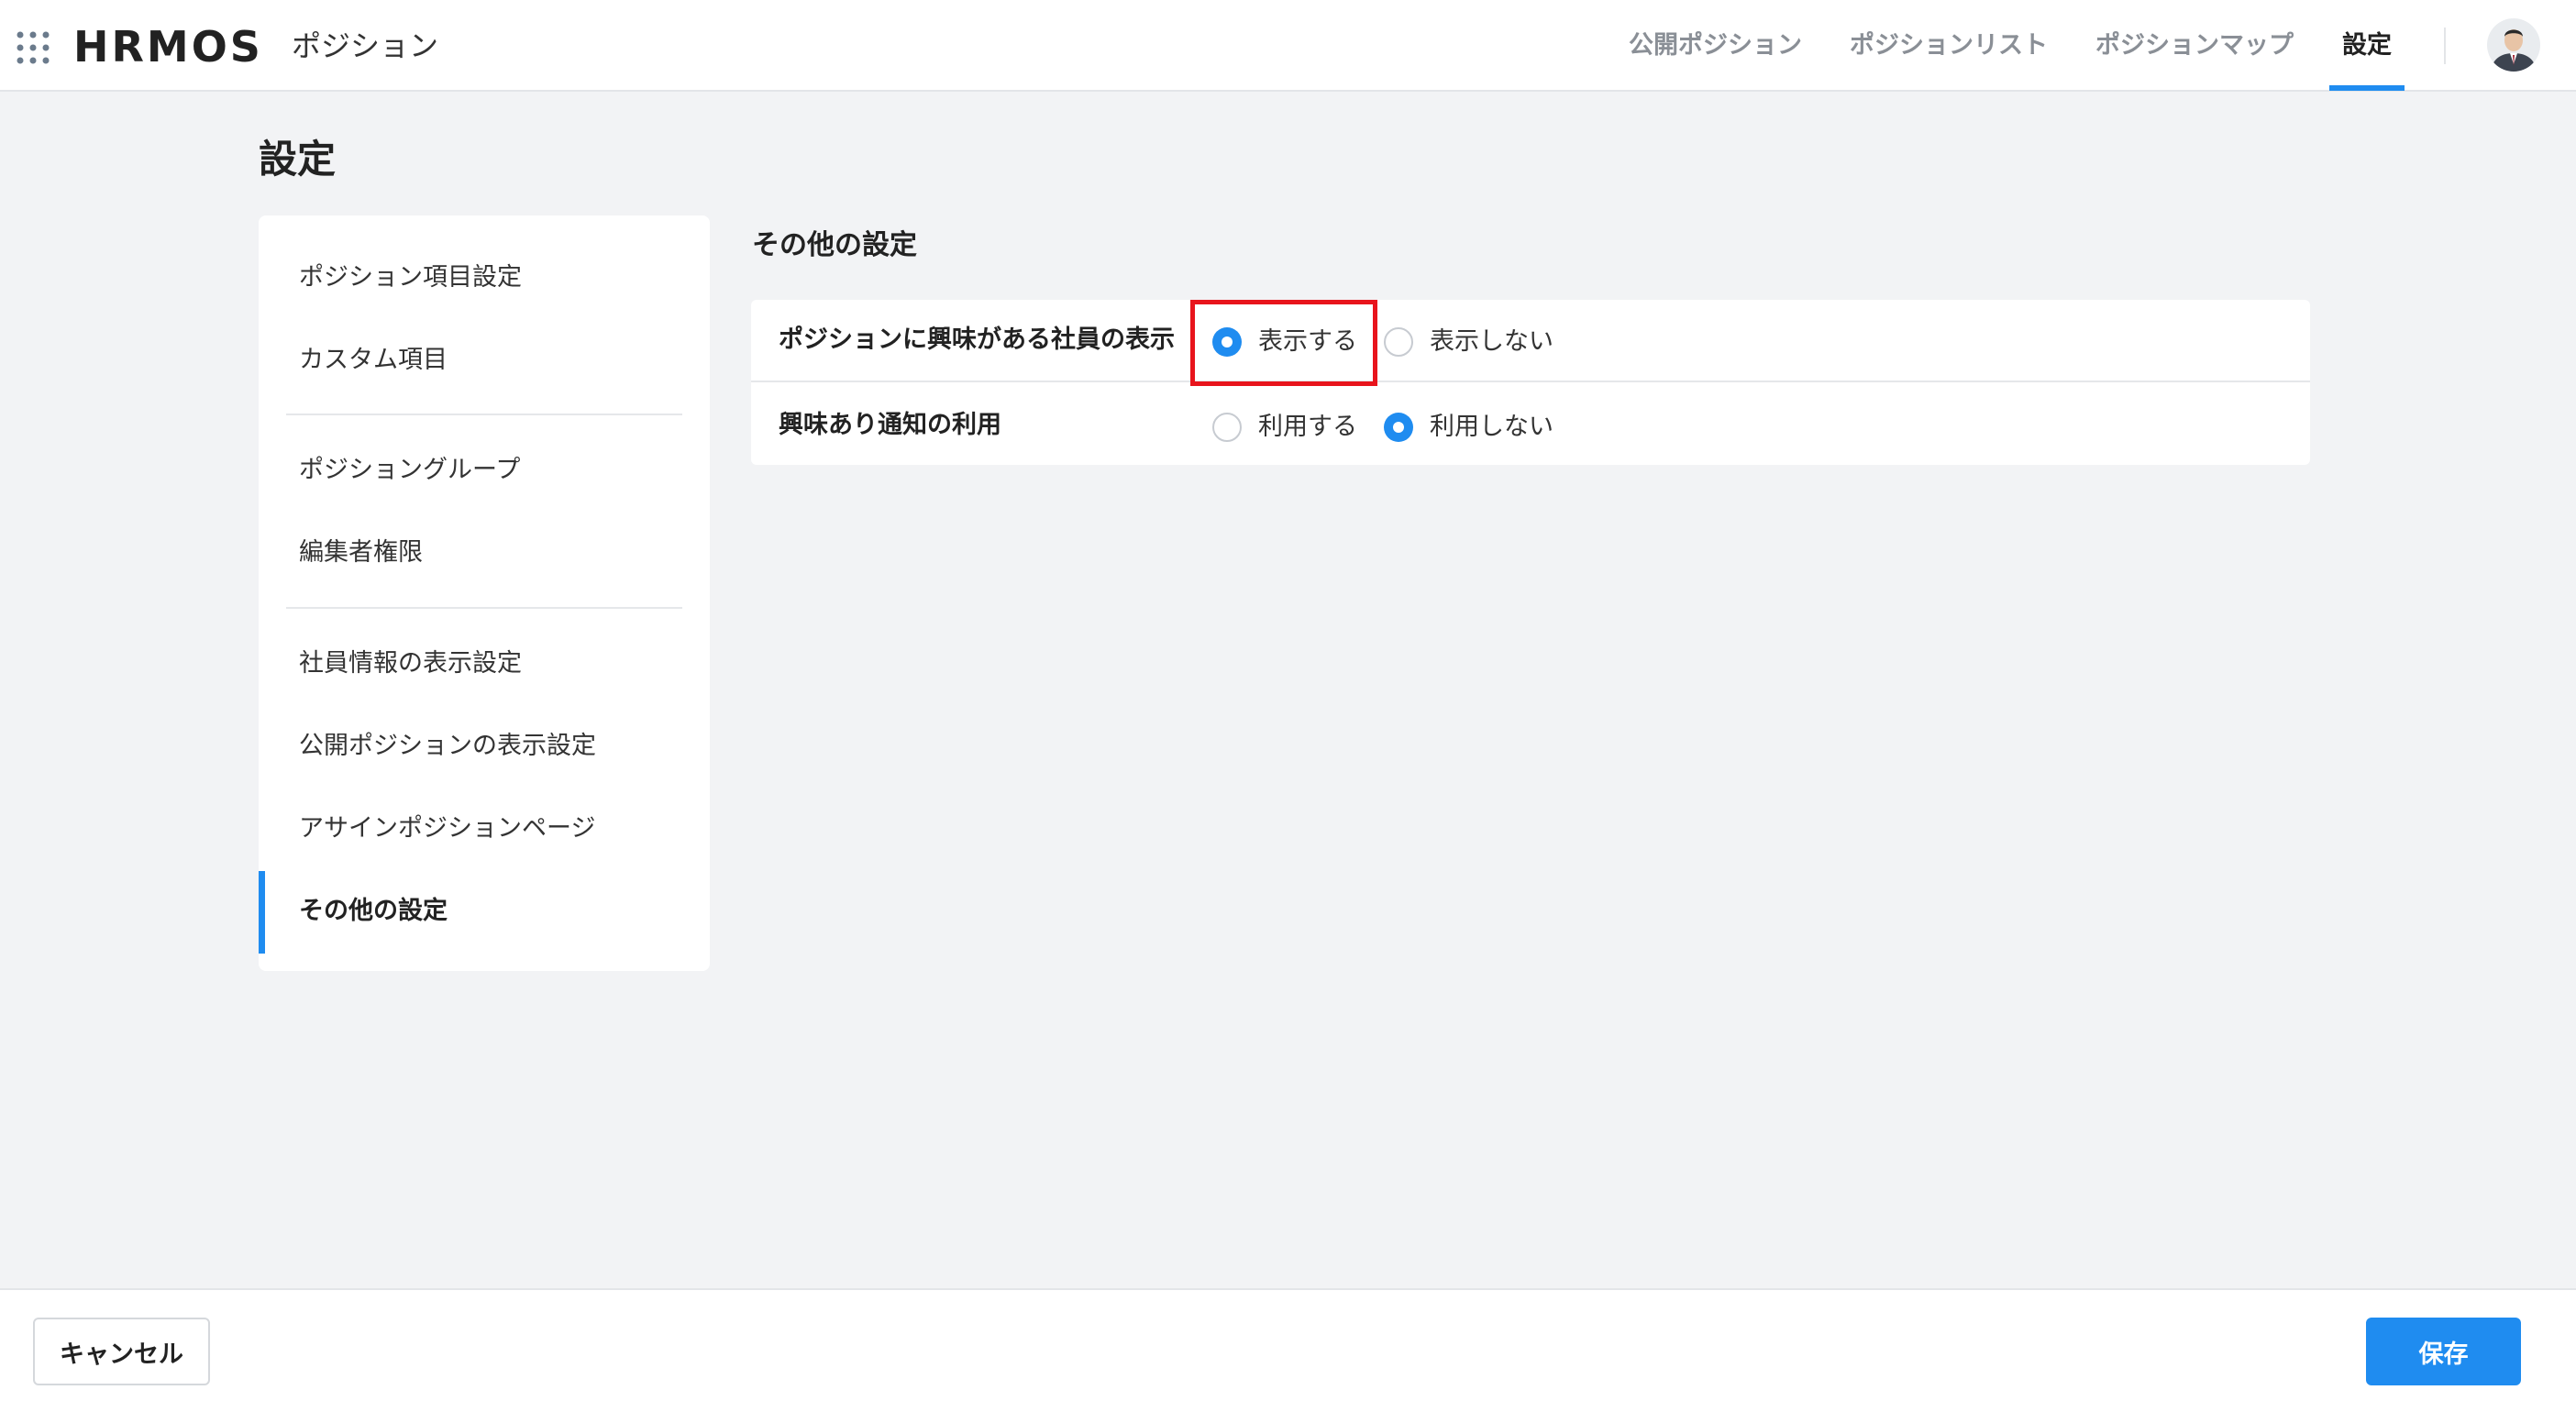  I want to click on radio-label: 利用しない, so click(1491, 427).